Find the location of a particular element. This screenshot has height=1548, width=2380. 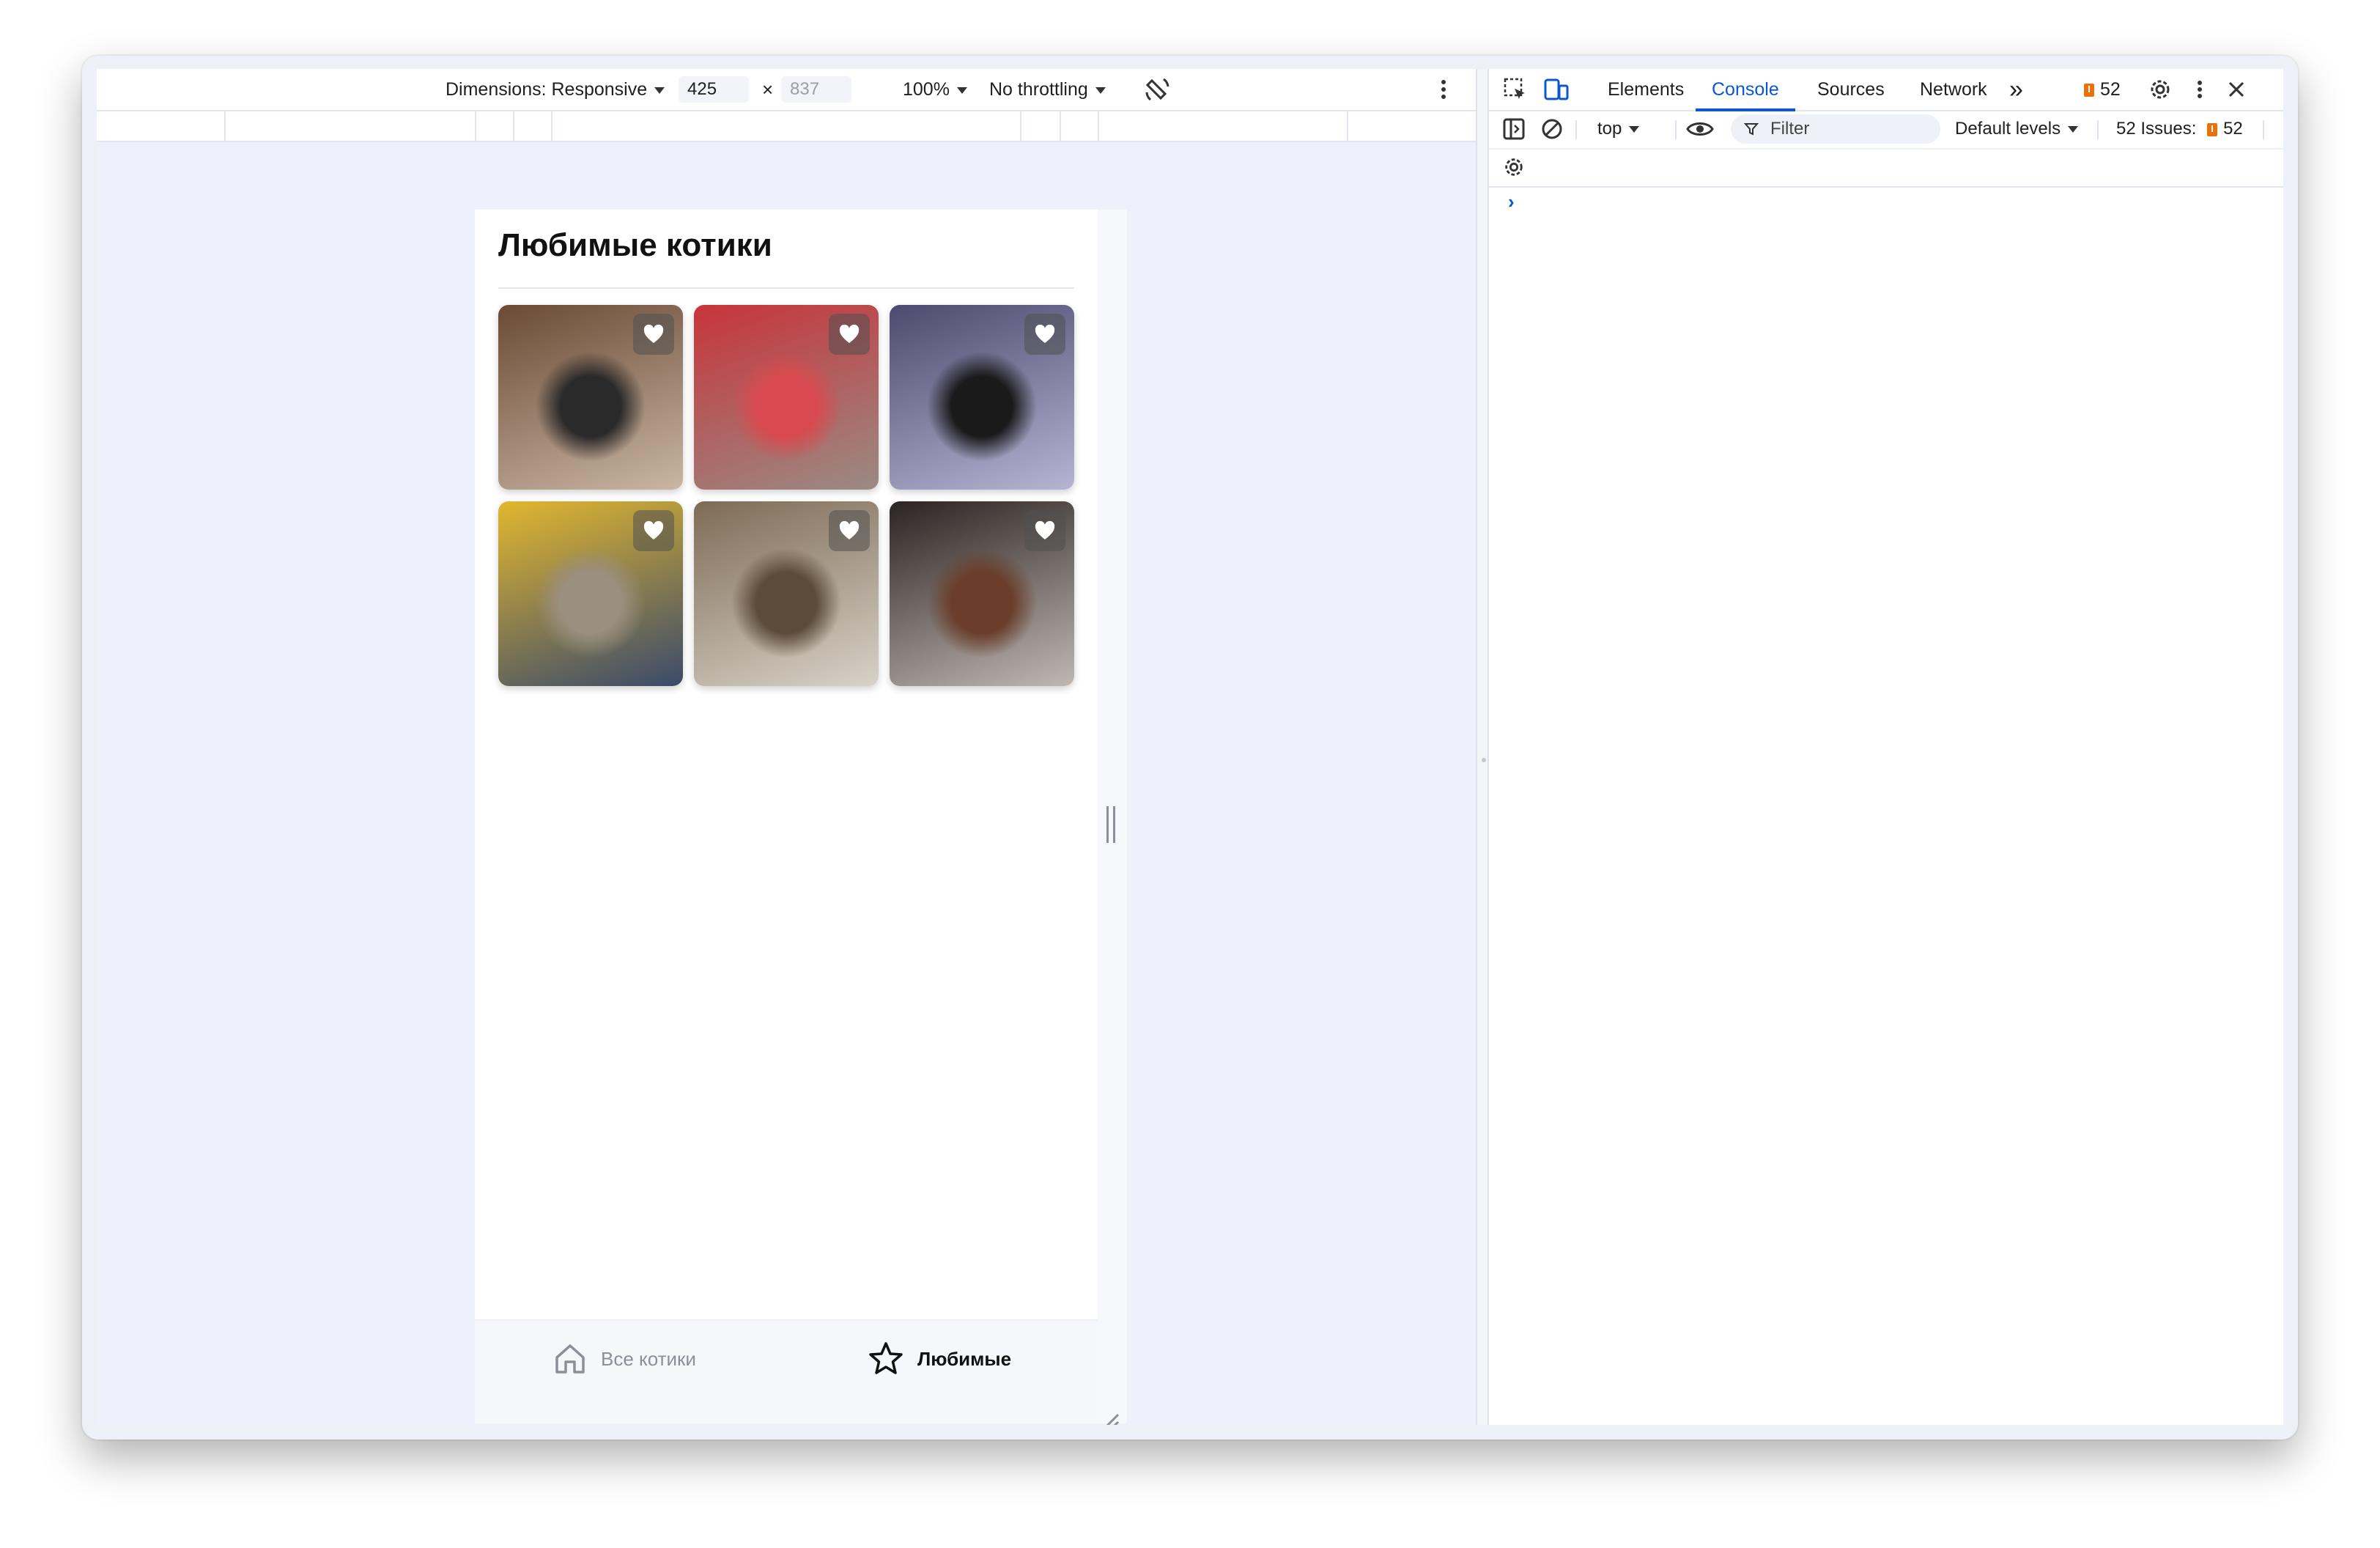

close-icon is located at coordinates (2236, 89).